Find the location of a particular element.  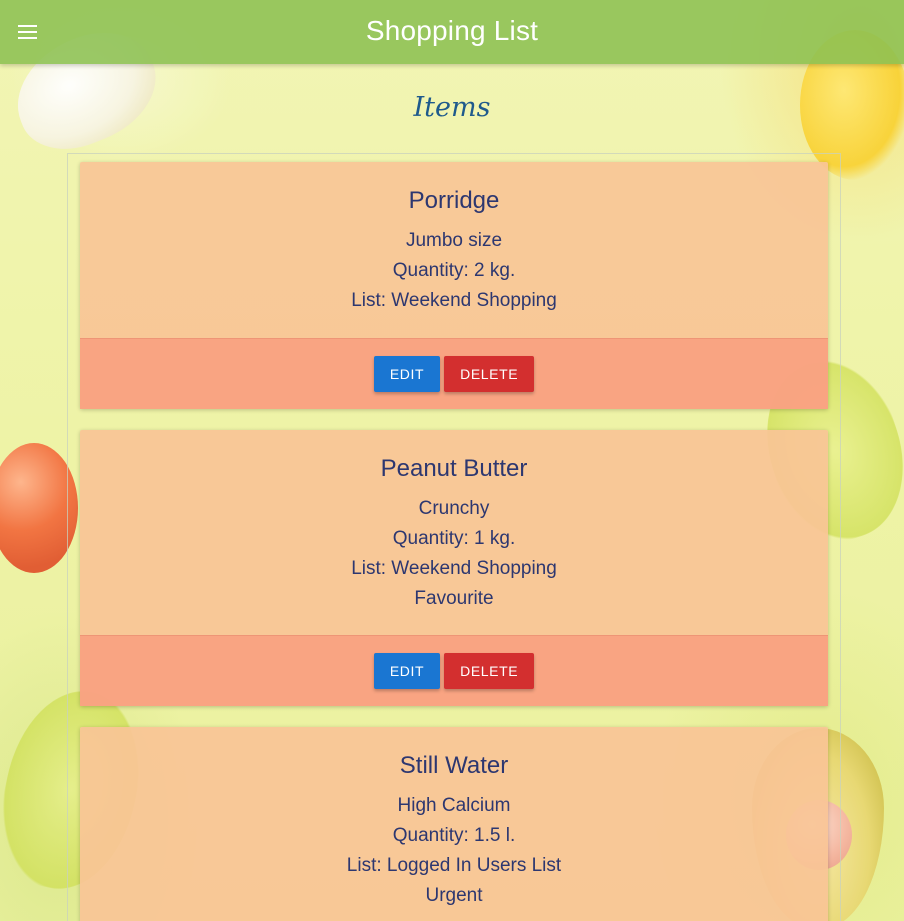

item-quantity: Quantity: 1.5 l. is located at coordinates (454, 835).